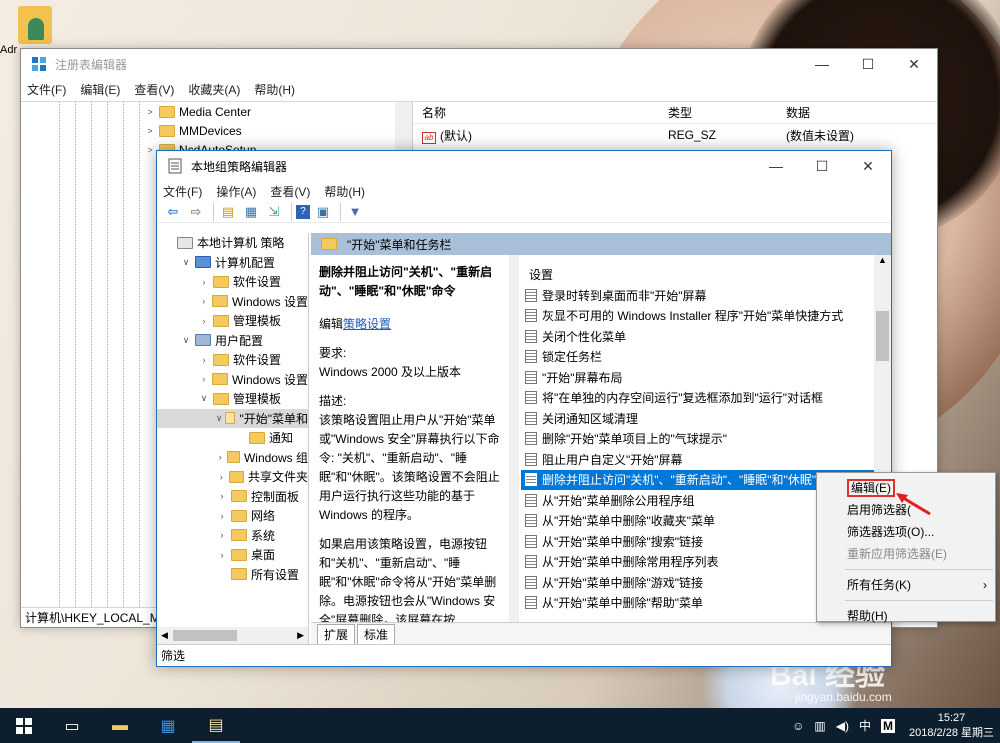 Image resolution: width=1000 pixels, height=743 pixels. What do you see at coordinates (906, 554) in the screenshot?
I see `menu-item-reapply-filter: 重新应用筛选器(E)` at bounding box center [906, 554].